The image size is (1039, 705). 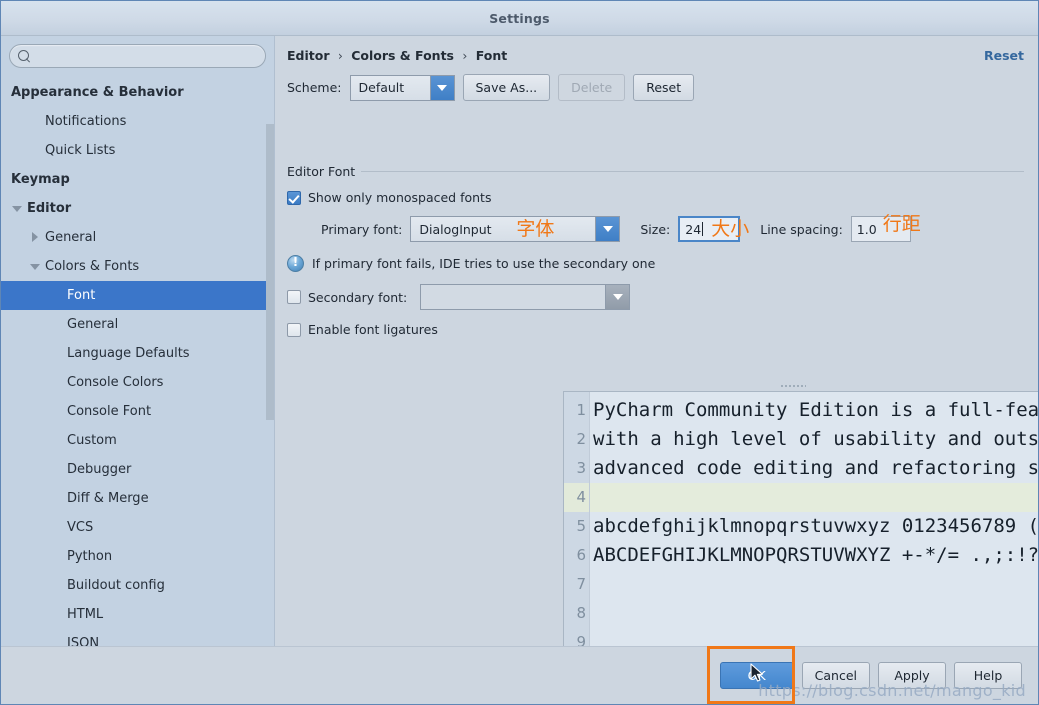 What do you see at coordinates (270, 272) in the screenshot?
I see `sidebar-scrollbar-thumb` at bounding box center [270, 272].